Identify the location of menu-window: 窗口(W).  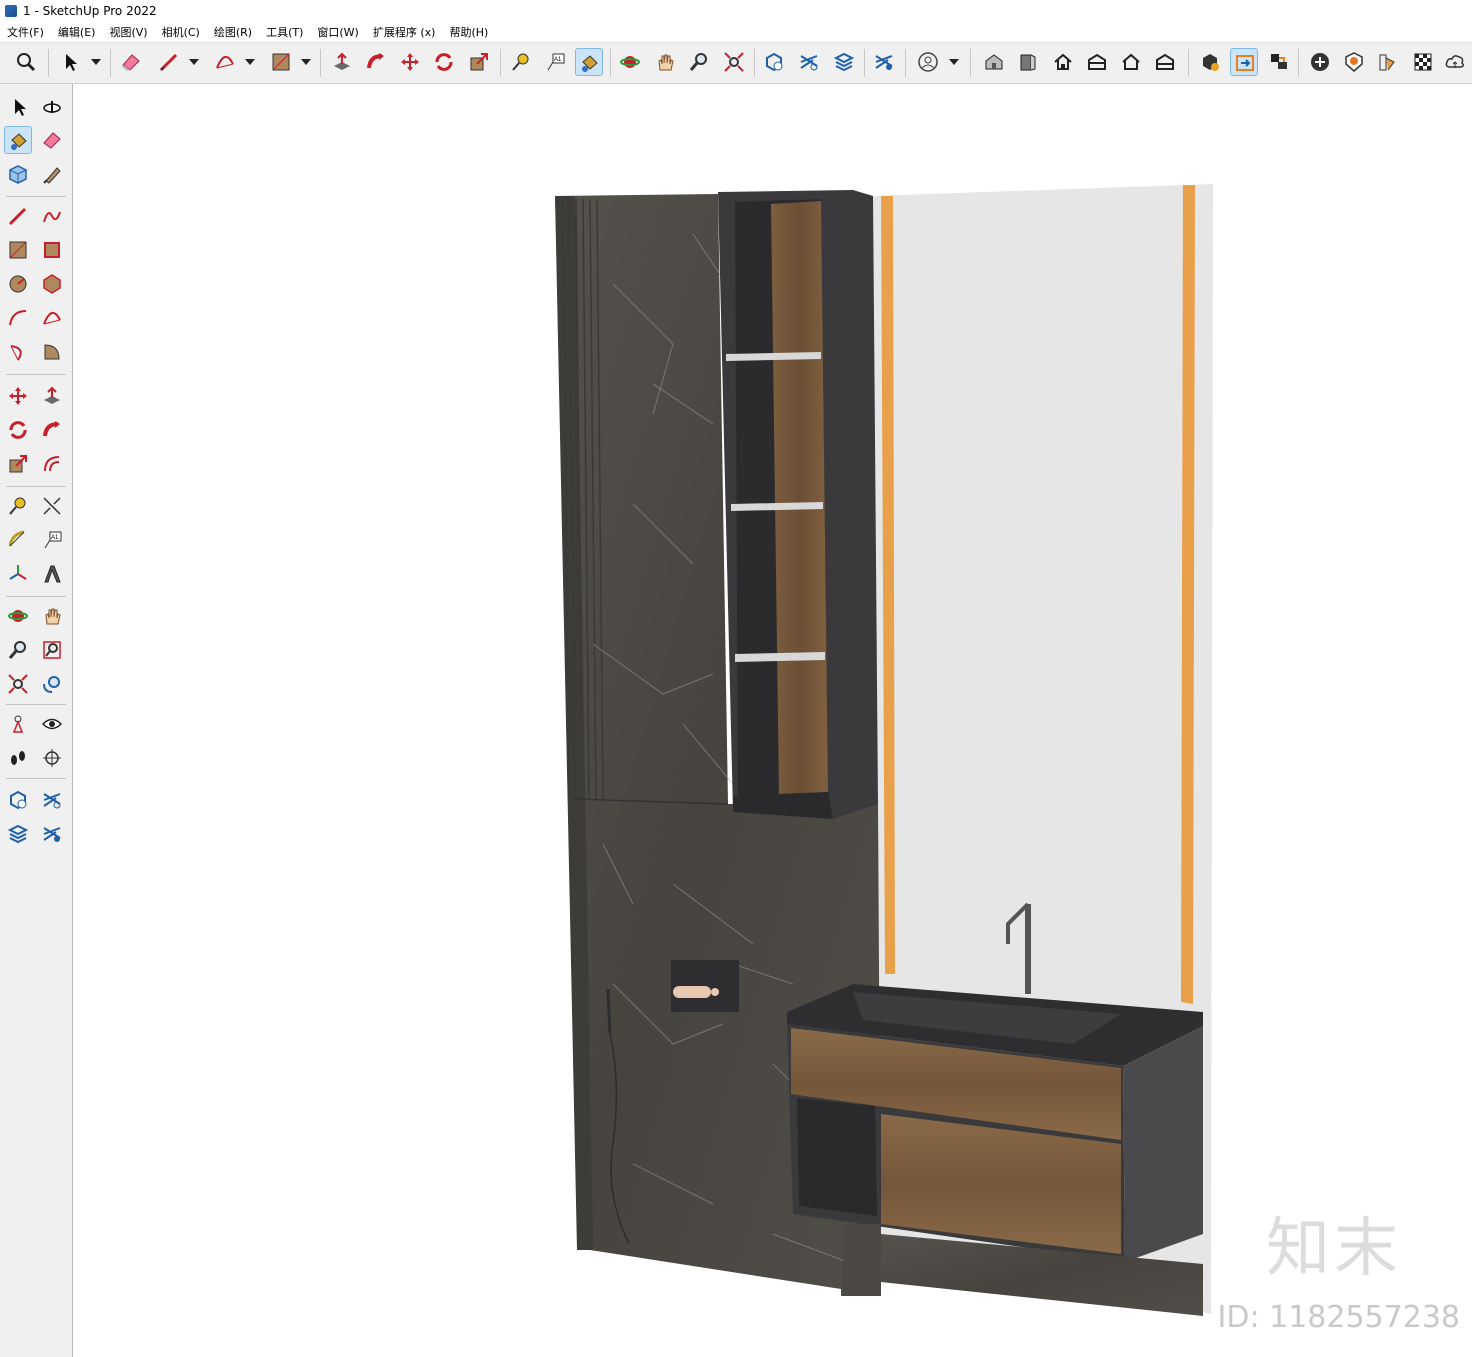
(337, 32).